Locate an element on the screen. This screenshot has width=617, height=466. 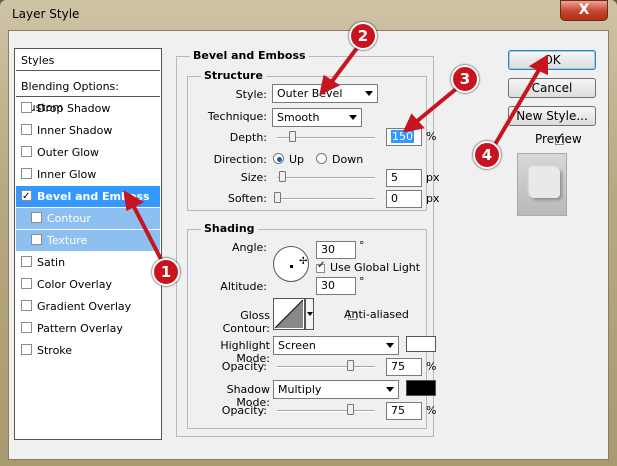
arrow-2-line is located at coordinates (345, 64).